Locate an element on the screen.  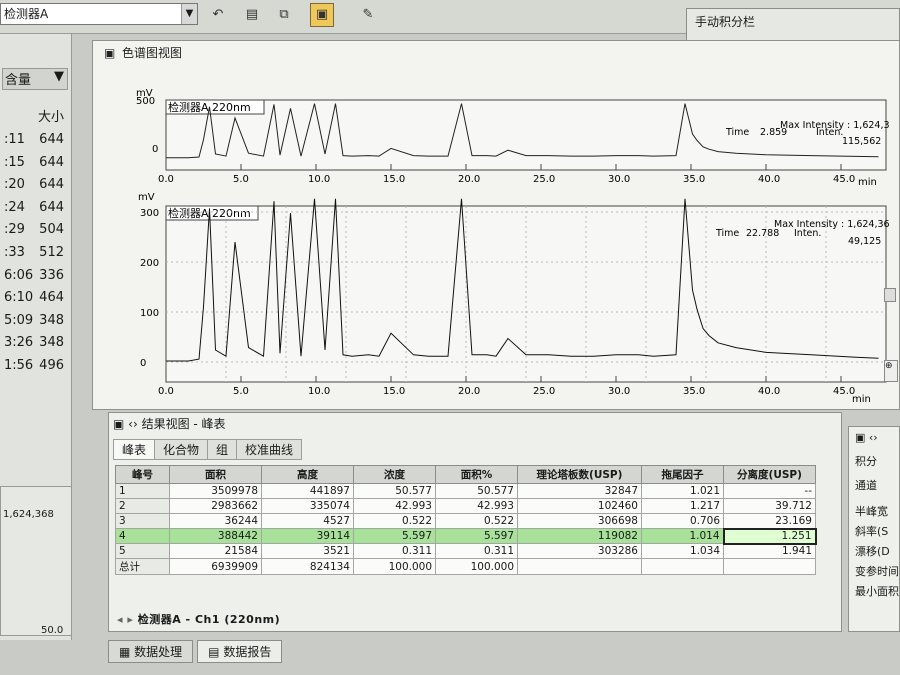
print-icon: ▤ is located at coordinates (252, 15).